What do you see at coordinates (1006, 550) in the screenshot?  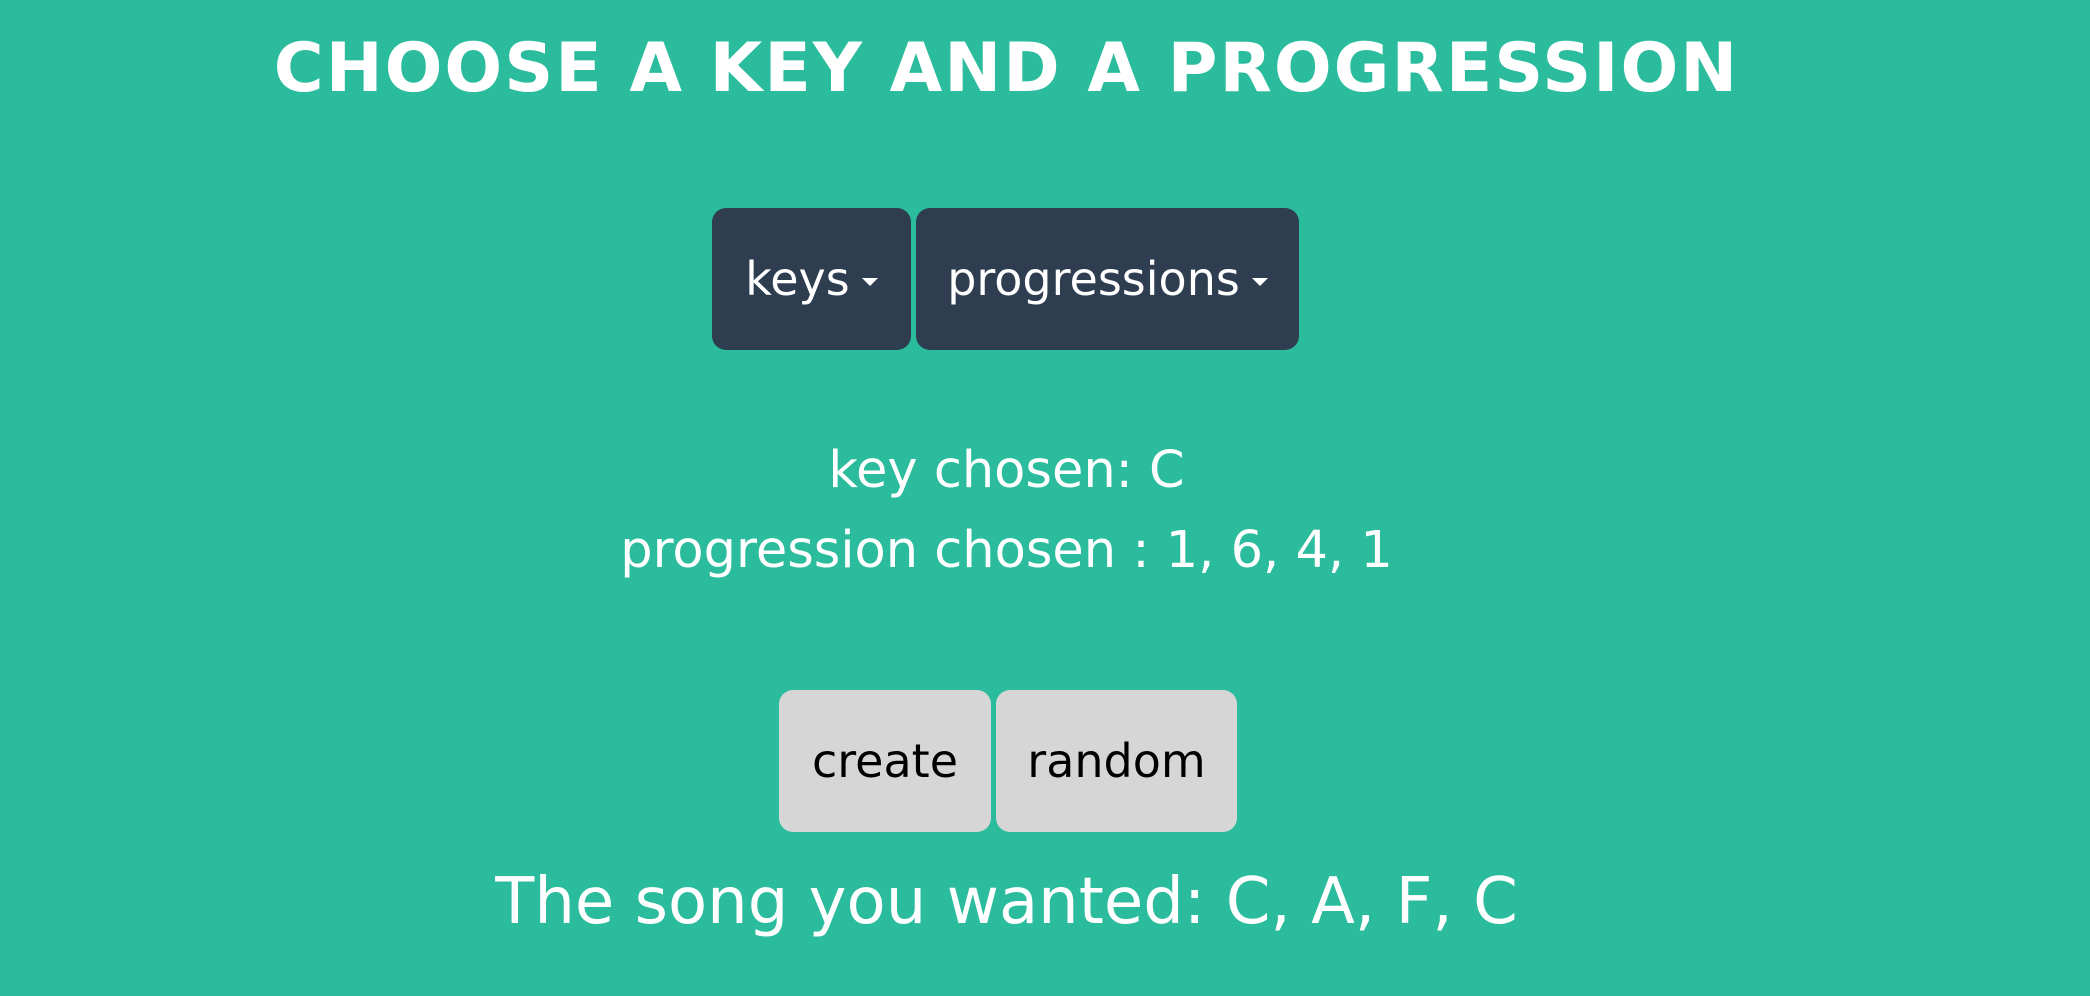 I see `progression-chosen-text: progression chosen : 1, 6, 4, 1` at bounding box center [1006, 550].